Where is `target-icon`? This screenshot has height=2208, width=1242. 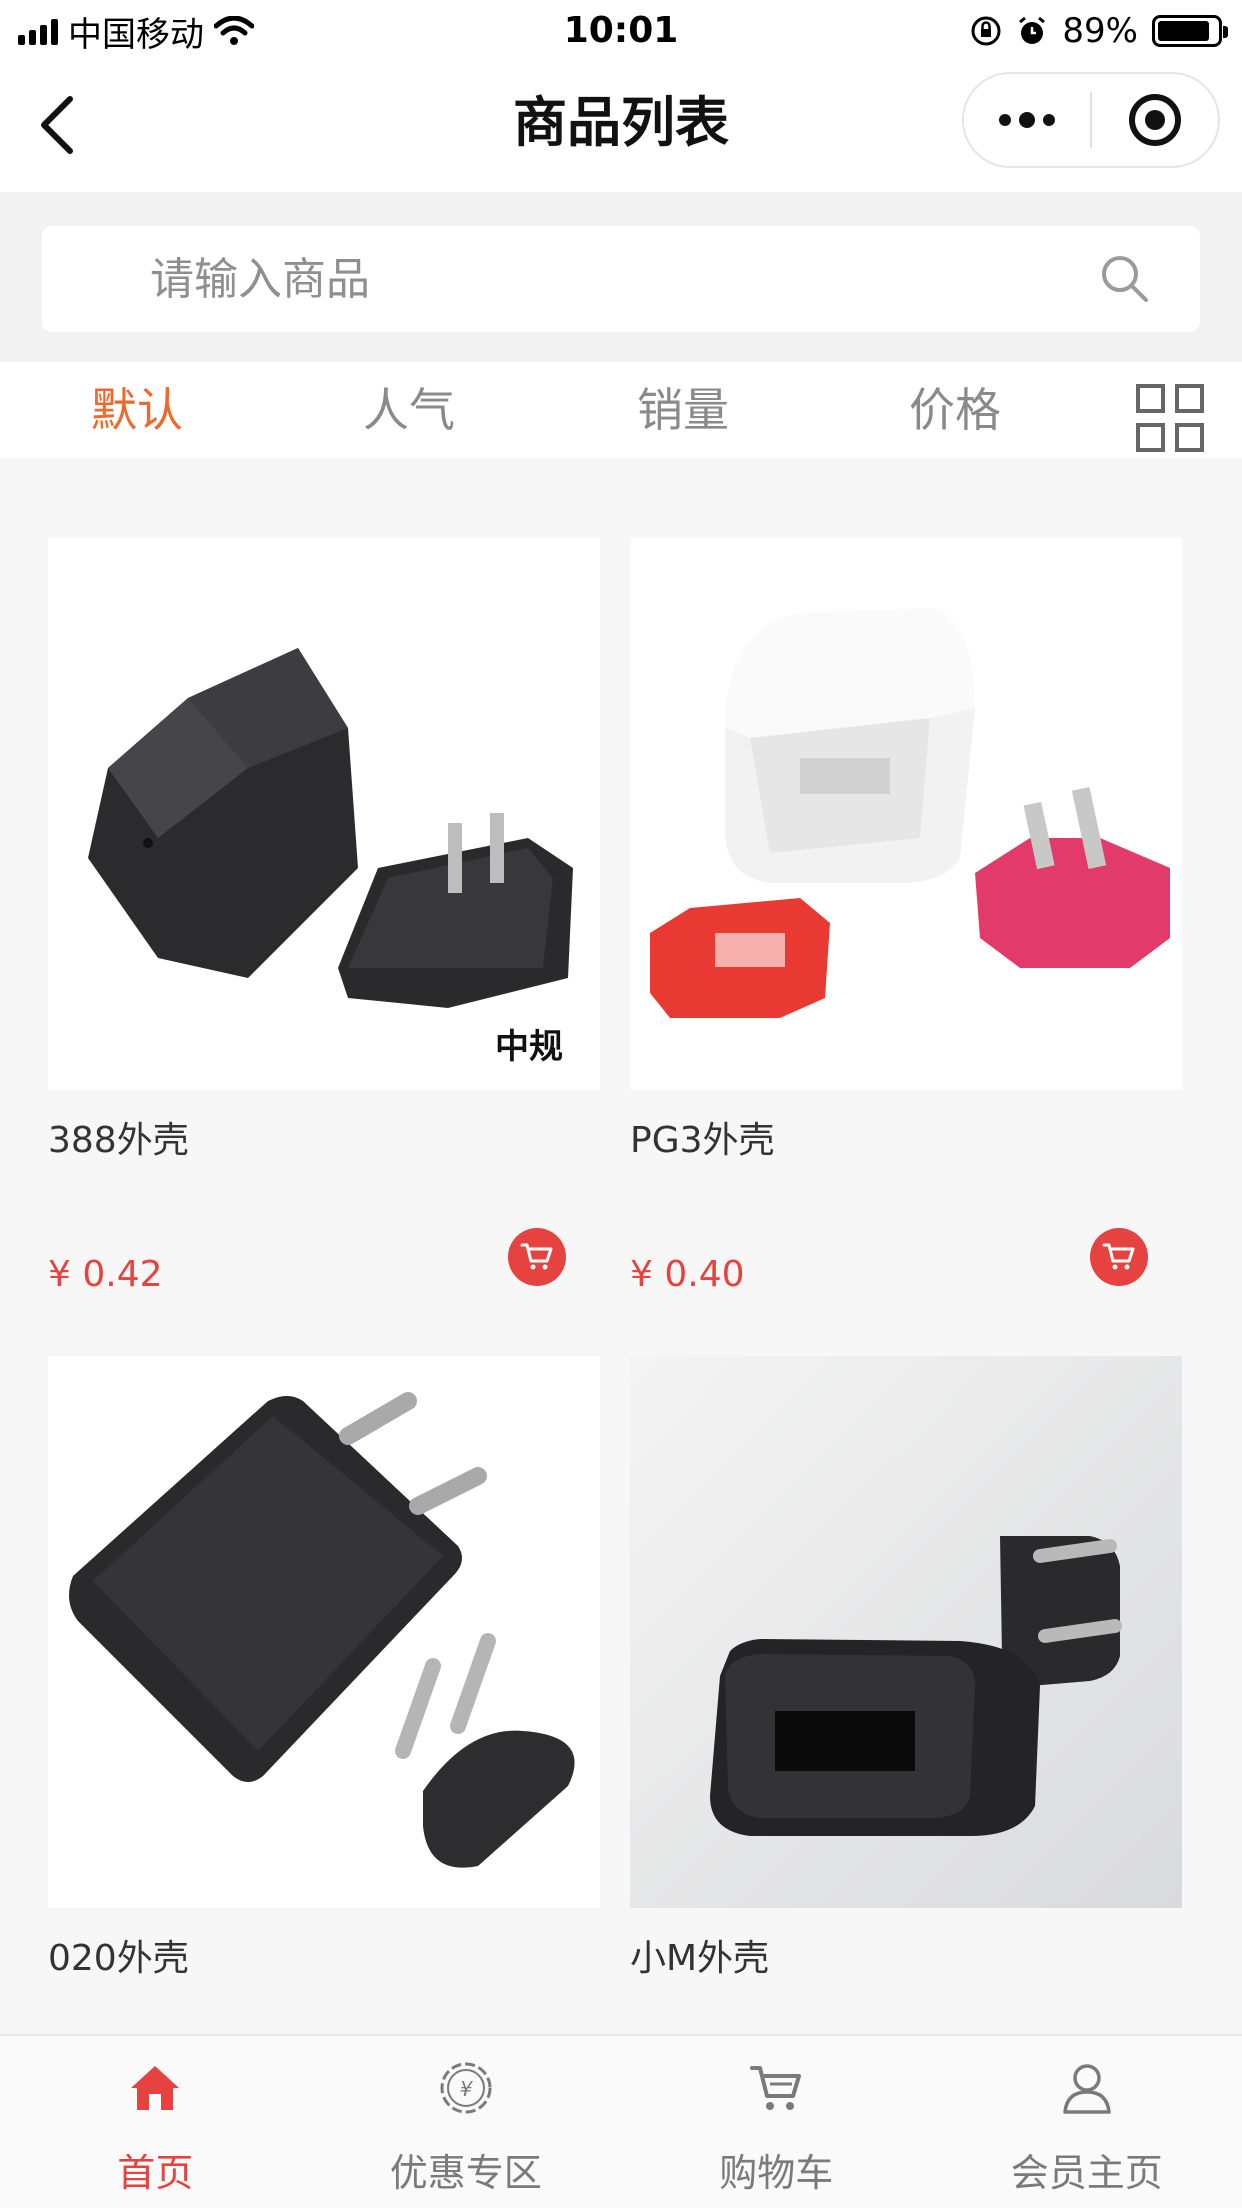 target-icon is located at coordinates (1154, 120).